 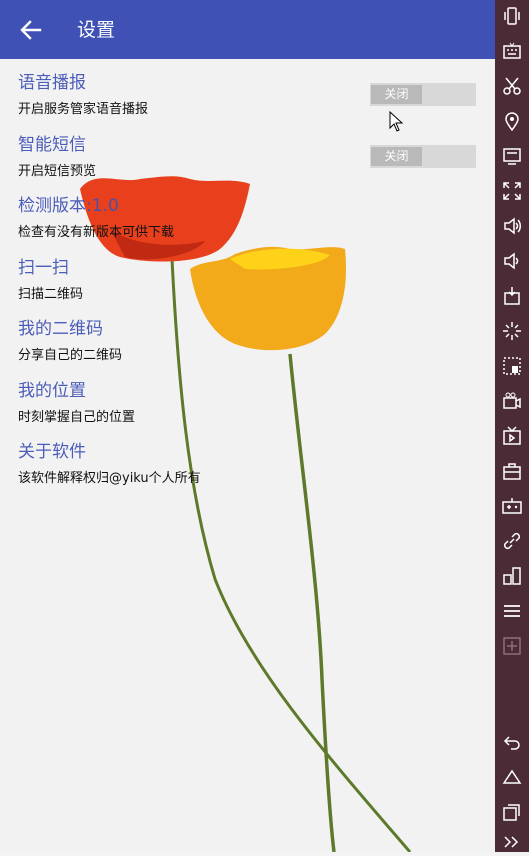 What do you see at coordinates (68, 206) in the screenshot?
I see `setting-title: 检测版本:1.0` at bounding box center [68, 206].